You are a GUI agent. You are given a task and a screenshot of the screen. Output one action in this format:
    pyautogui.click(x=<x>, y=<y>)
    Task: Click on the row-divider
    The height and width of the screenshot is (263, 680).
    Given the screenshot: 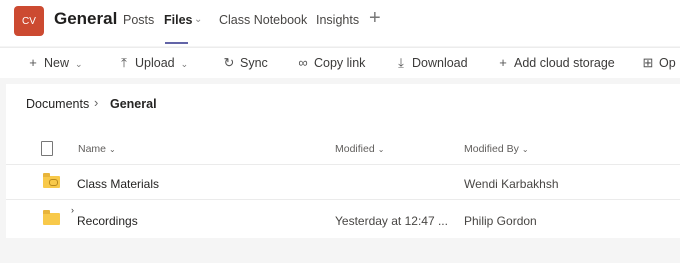 What is the action you would take?
    pyautogui.click(x=343, y=199)
    